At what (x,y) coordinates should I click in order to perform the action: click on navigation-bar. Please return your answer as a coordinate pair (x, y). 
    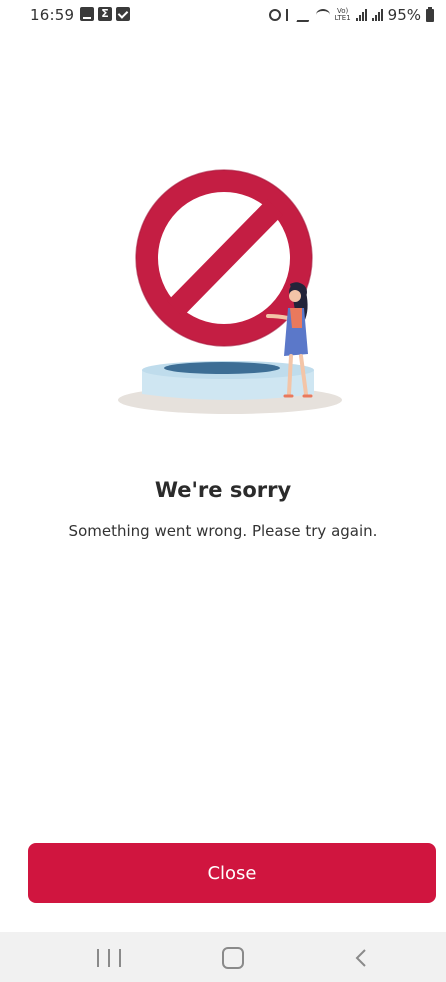
    Looking at the image, I should click on (223, 957).